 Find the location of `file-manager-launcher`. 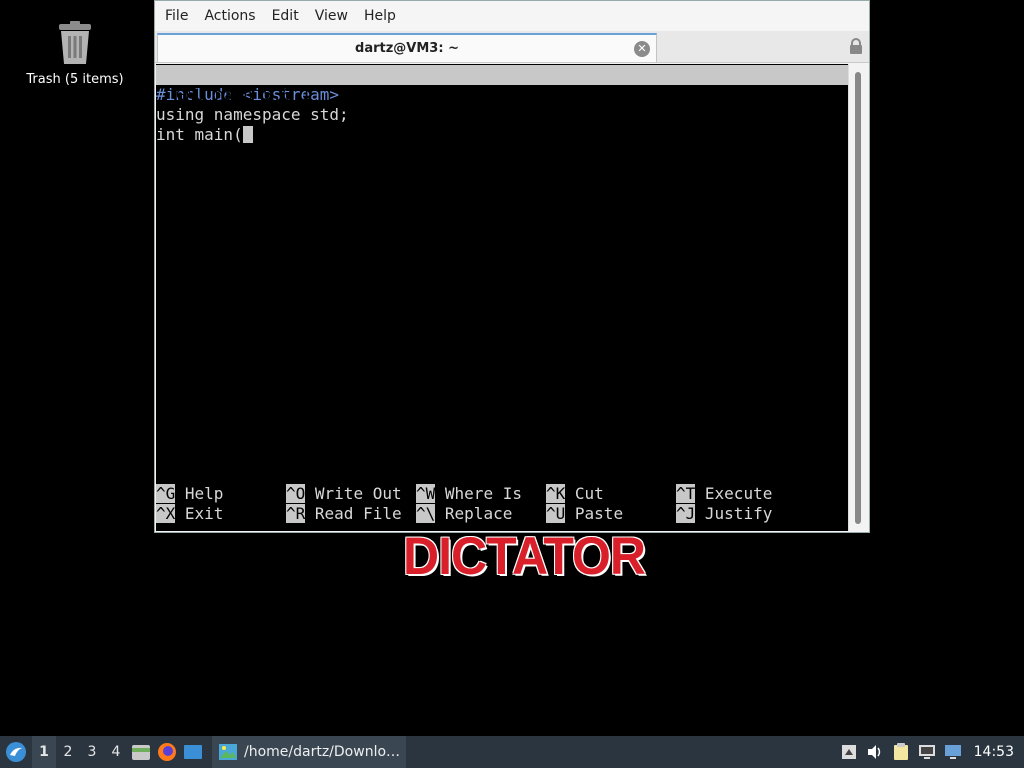

file-manager-launcher is located at coordinates (141, 752).